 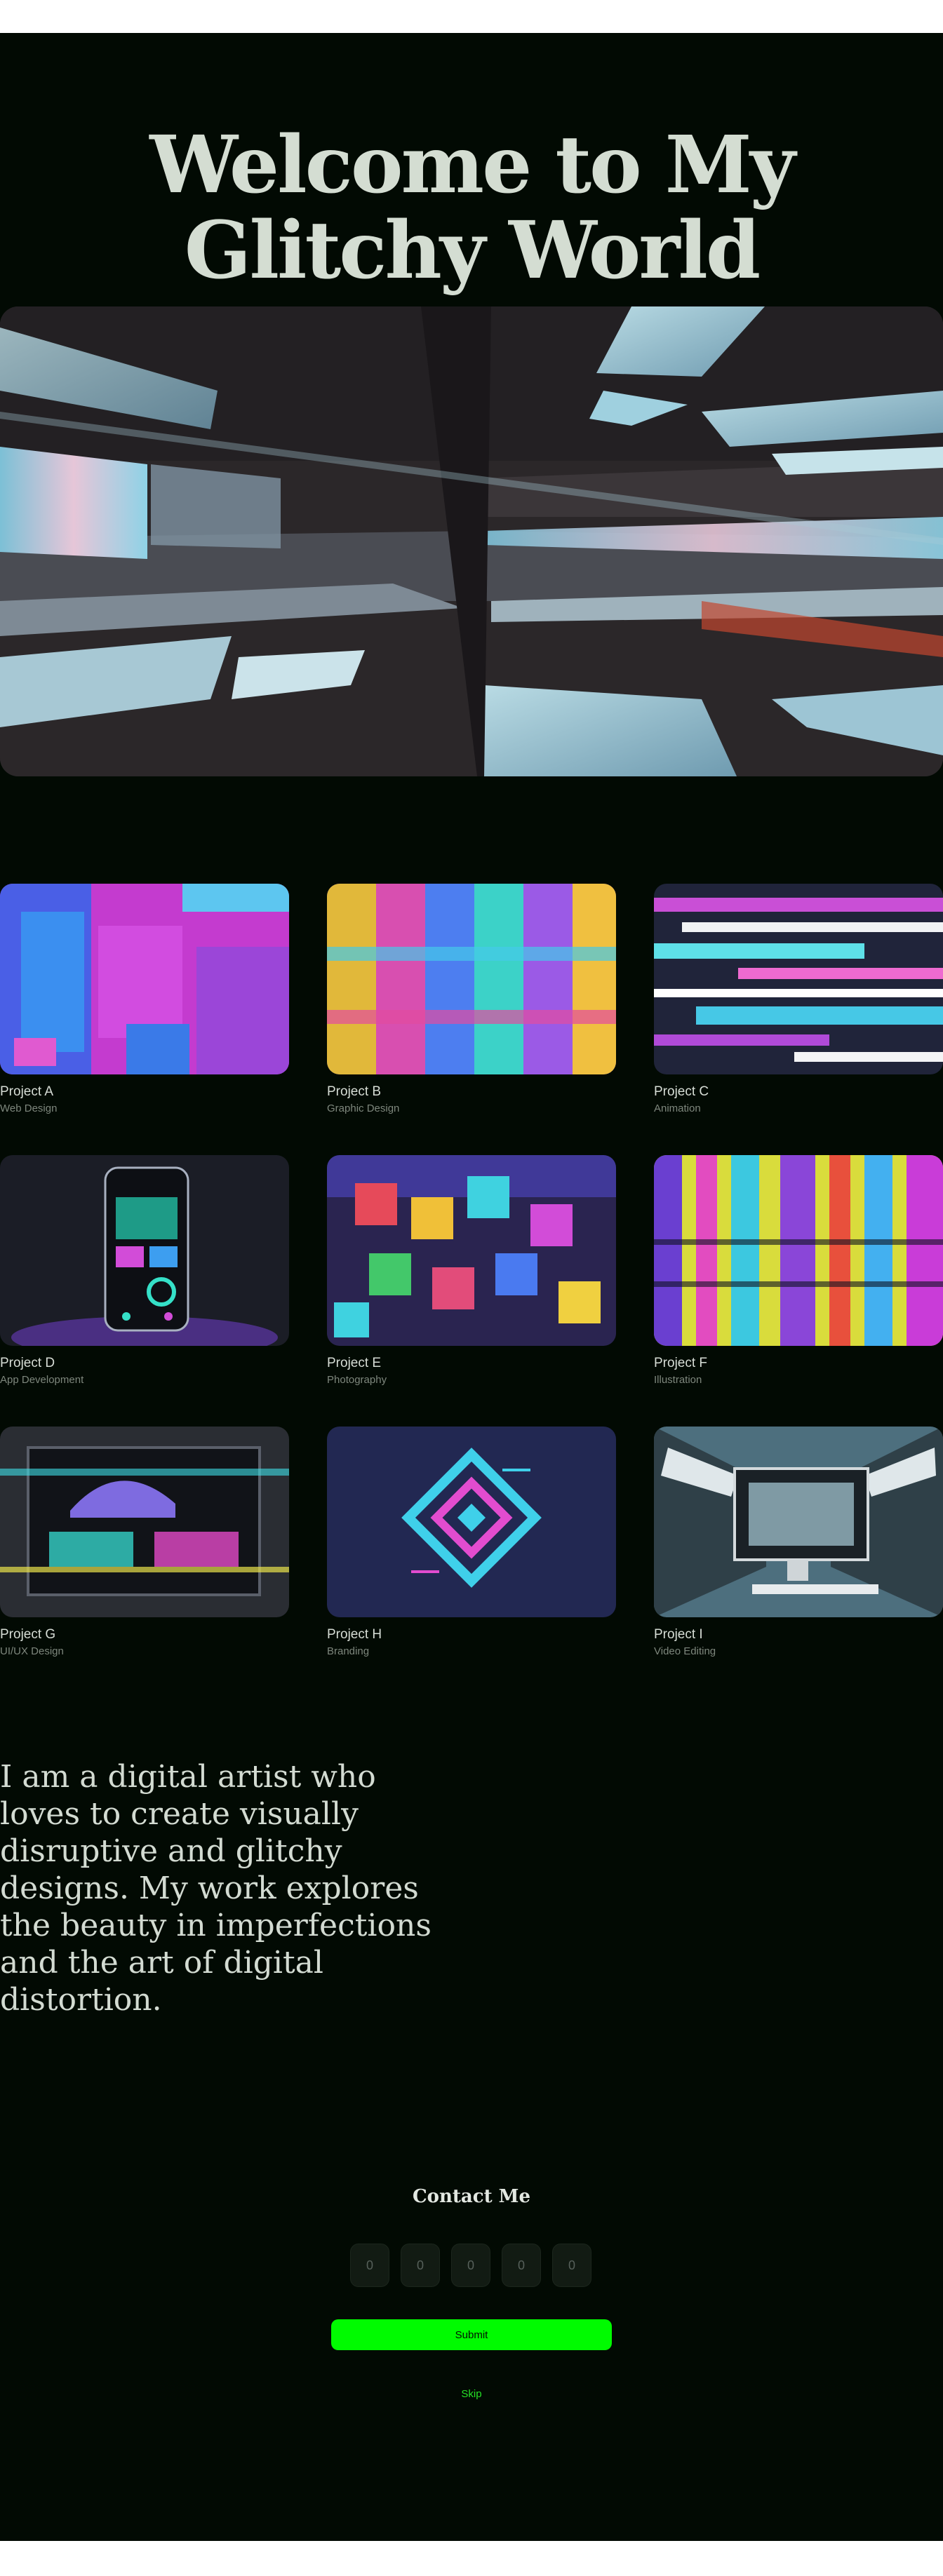 What do you see at coordinates (679, 1634) in the screenshot?
I see `project-title: Project I` at bounding box center [679, 1634].